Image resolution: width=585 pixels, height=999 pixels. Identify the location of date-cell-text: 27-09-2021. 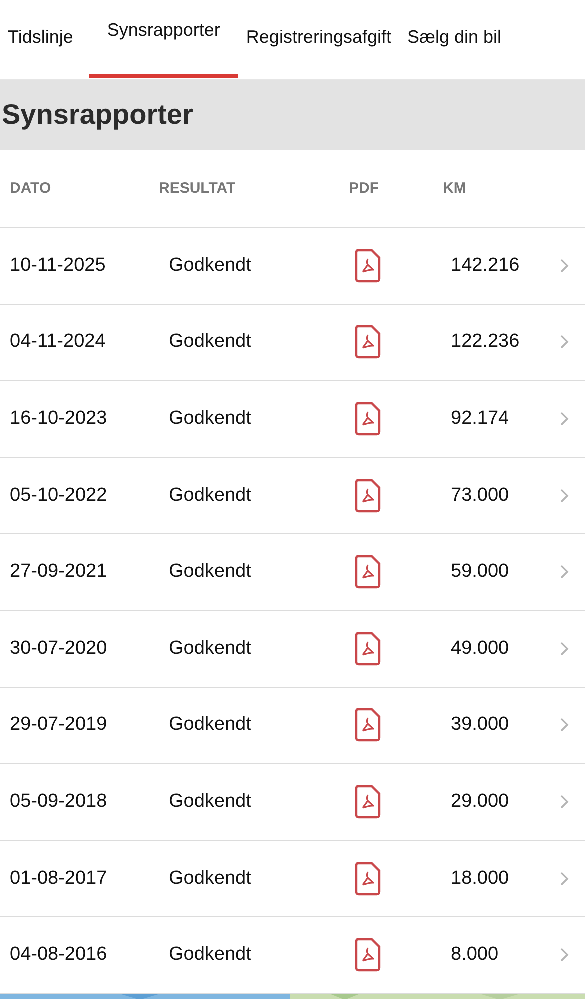
(58, 572).